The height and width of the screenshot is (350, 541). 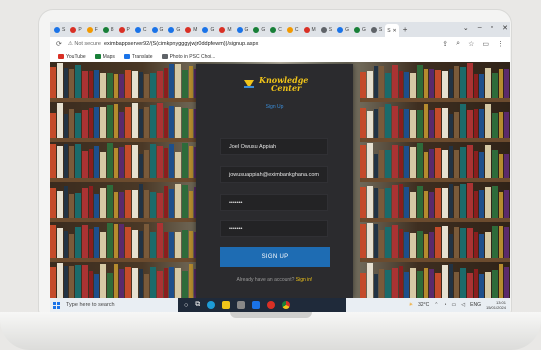 I want to click on tab-label: C, so click(x=296, y=29).